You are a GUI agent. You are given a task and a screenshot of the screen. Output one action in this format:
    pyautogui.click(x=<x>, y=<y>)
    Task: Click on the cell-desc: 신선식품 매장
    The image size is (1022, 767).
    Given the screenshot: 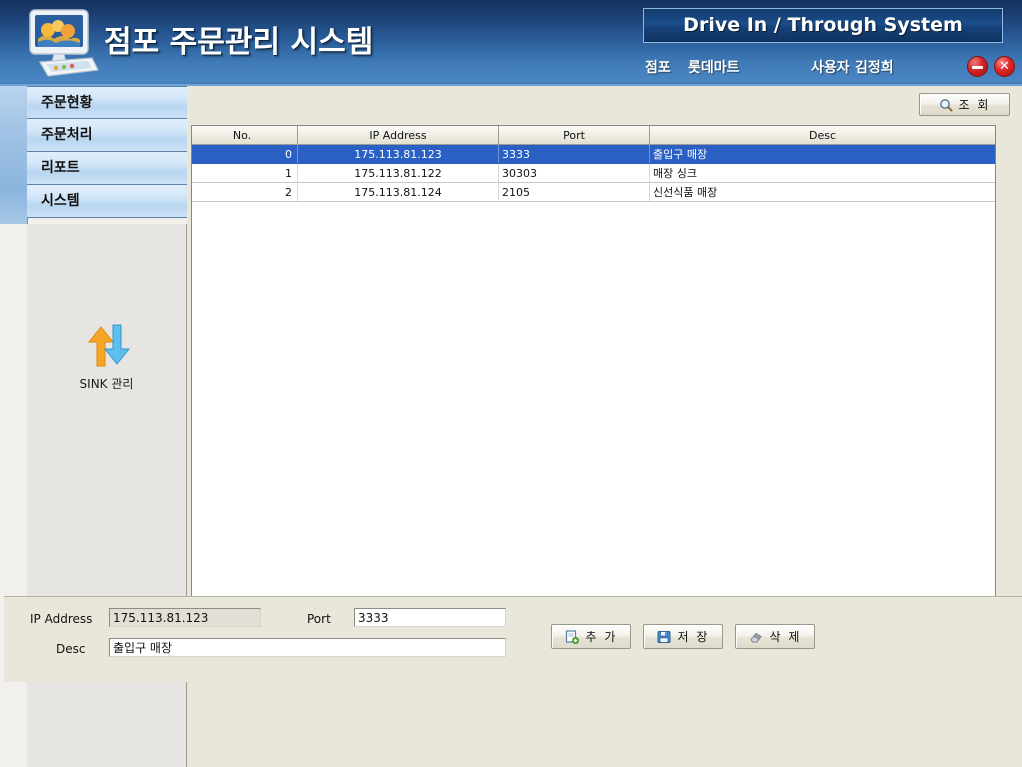 What is the action you would take?
    pyautogui.click(x=822, y=192)
    